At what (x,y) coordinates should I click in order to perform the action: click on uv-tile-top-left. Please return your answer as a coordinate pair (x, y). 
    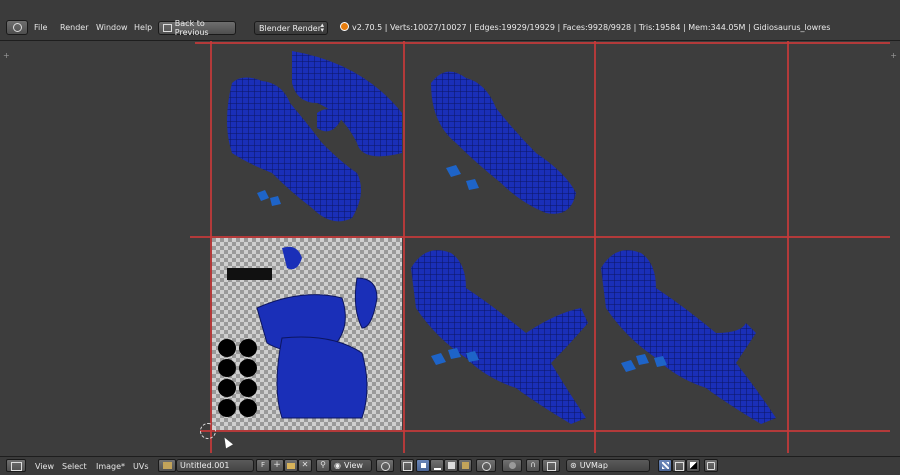
    Looking at the image, I should click on (314, 136).